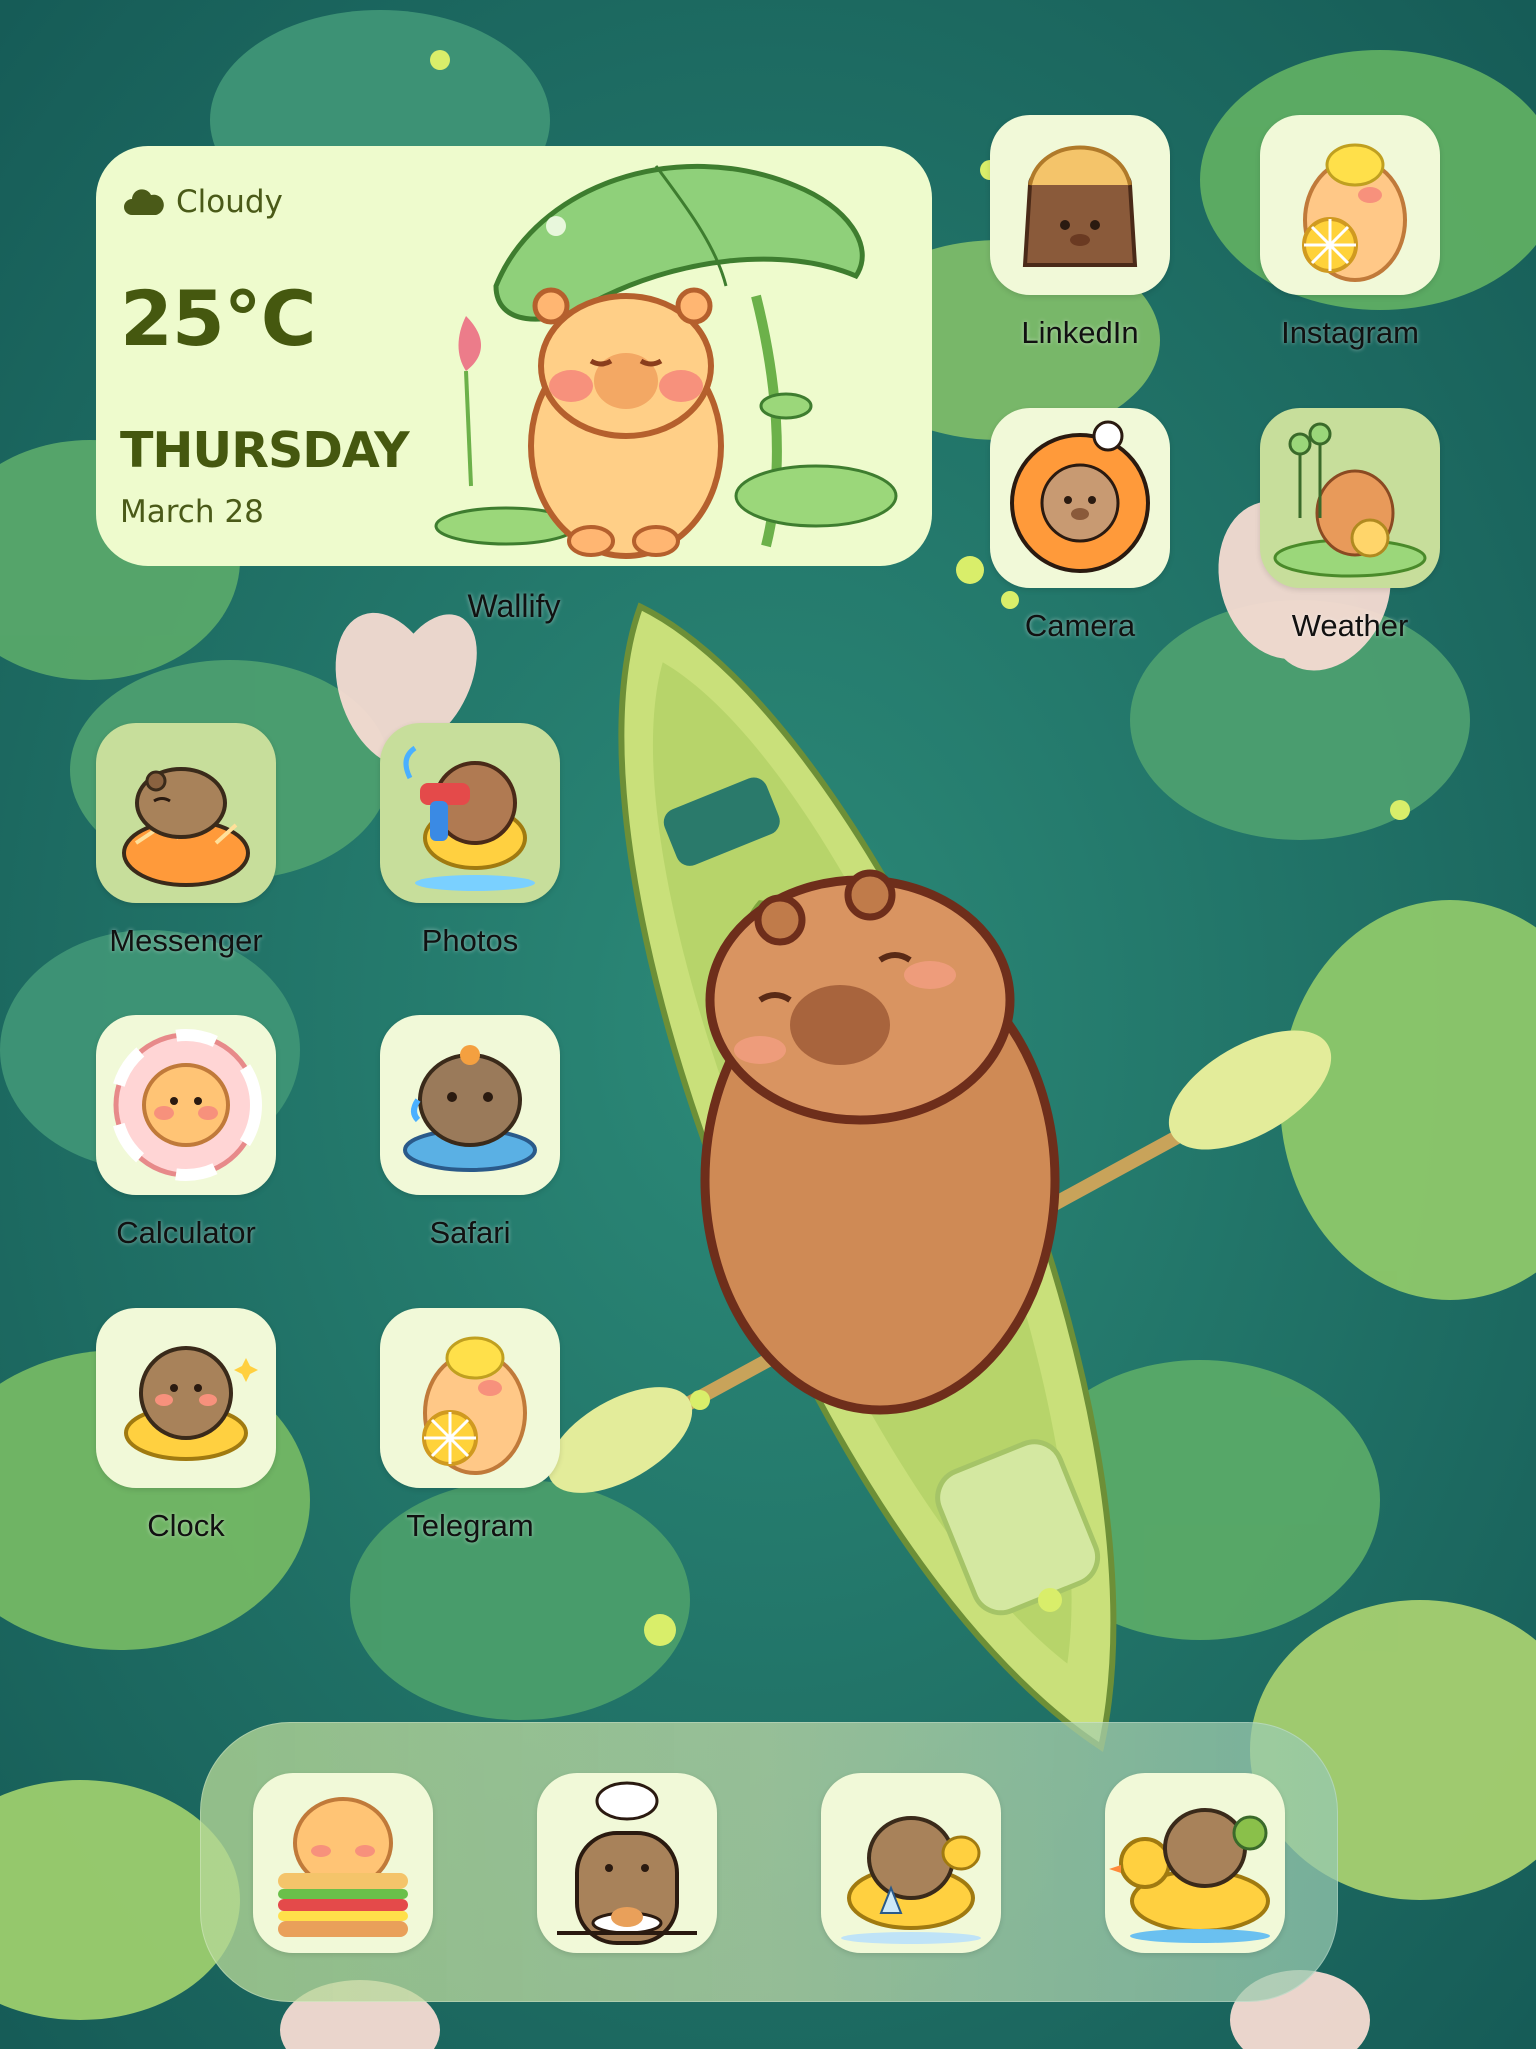 The image size is (1536, 2049). I want to click on app-telegram, so click(470, 1398).